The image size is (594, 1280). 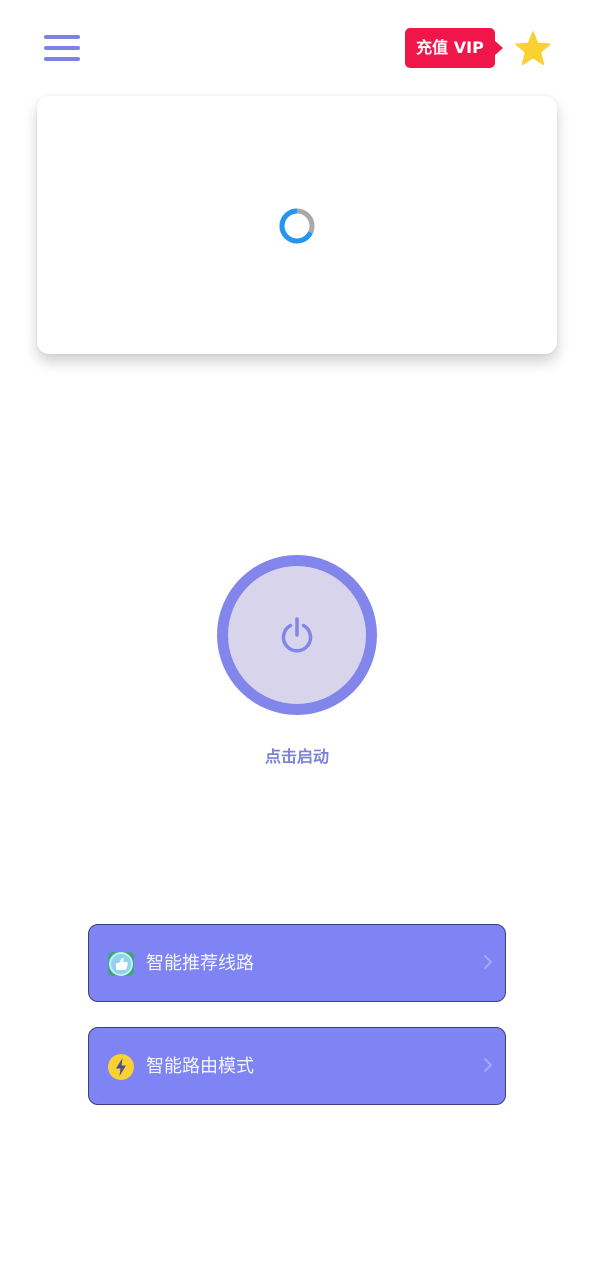 I want to click on power-button, so click(x=297, y=635).